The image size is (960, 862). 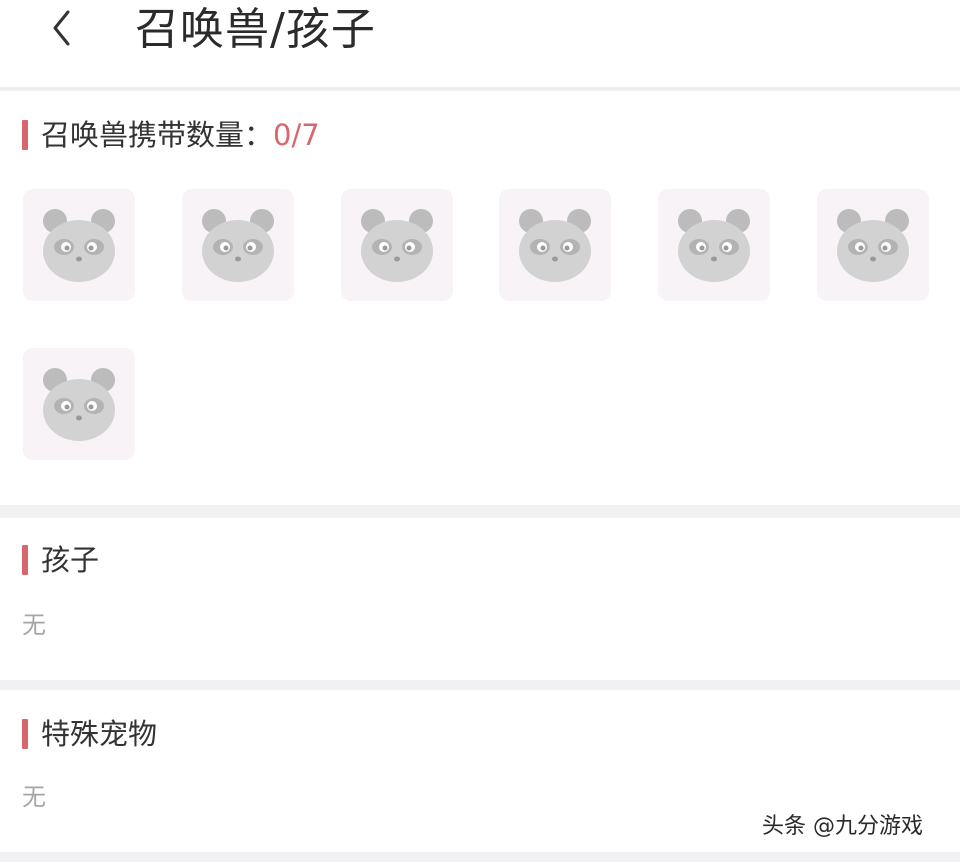 What do you see at coordinates (296, 135) in the screenshot?
I see `summons-count-value: 0/7` at bounding box center [296, 135].